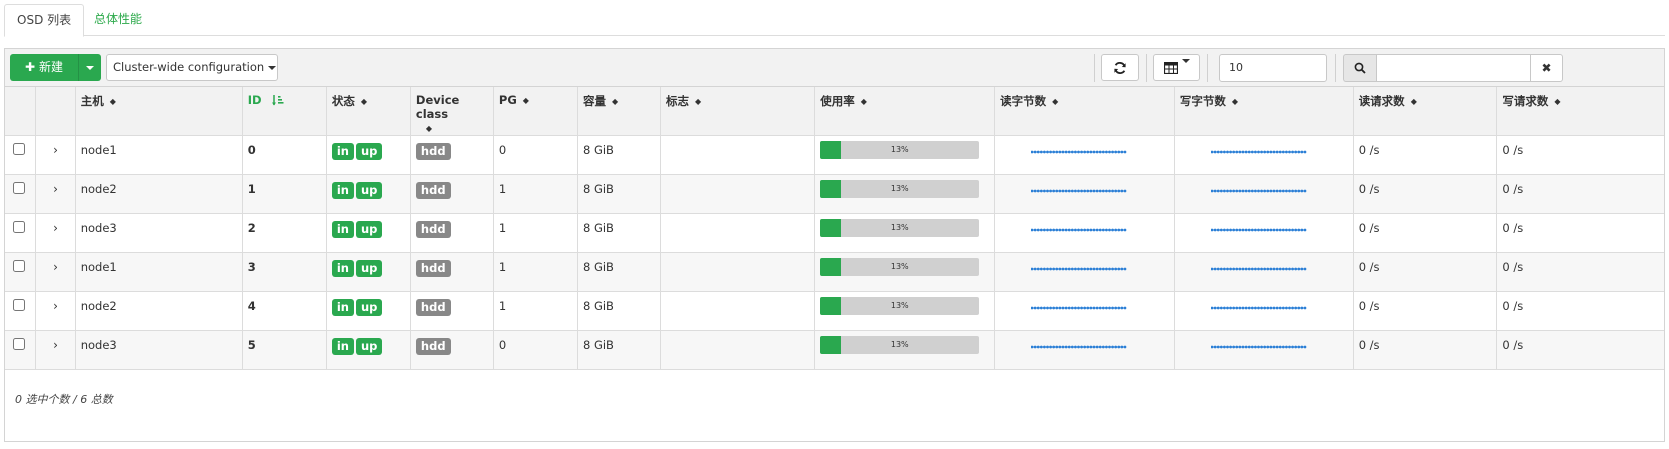 The image size is (1669, 449). Describe the element at coordinates (834, 194) in the screenshot. I see `table-row: › node2 1 in up hdd 1 8 GiB 13% 0 /s 0 /s` at that location.